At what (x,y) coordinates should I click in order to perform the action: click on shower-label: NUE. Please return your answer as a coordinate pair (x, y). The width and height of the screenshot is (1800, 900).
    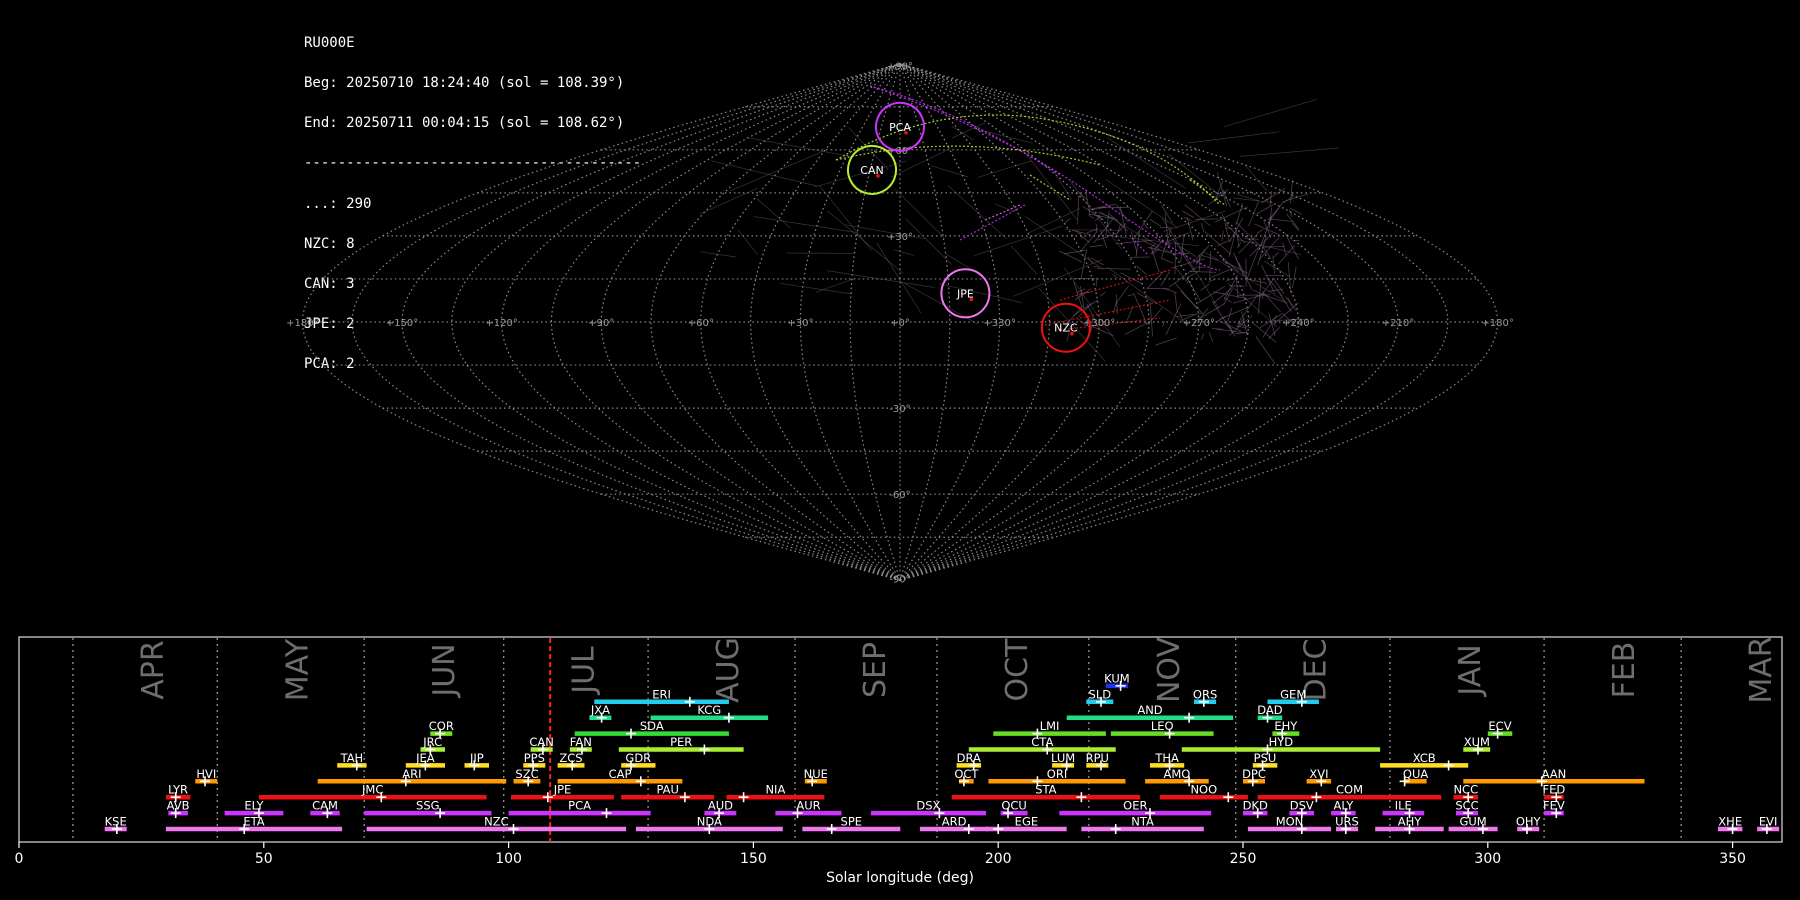
    Looking at the image, I should click on (816, 774).